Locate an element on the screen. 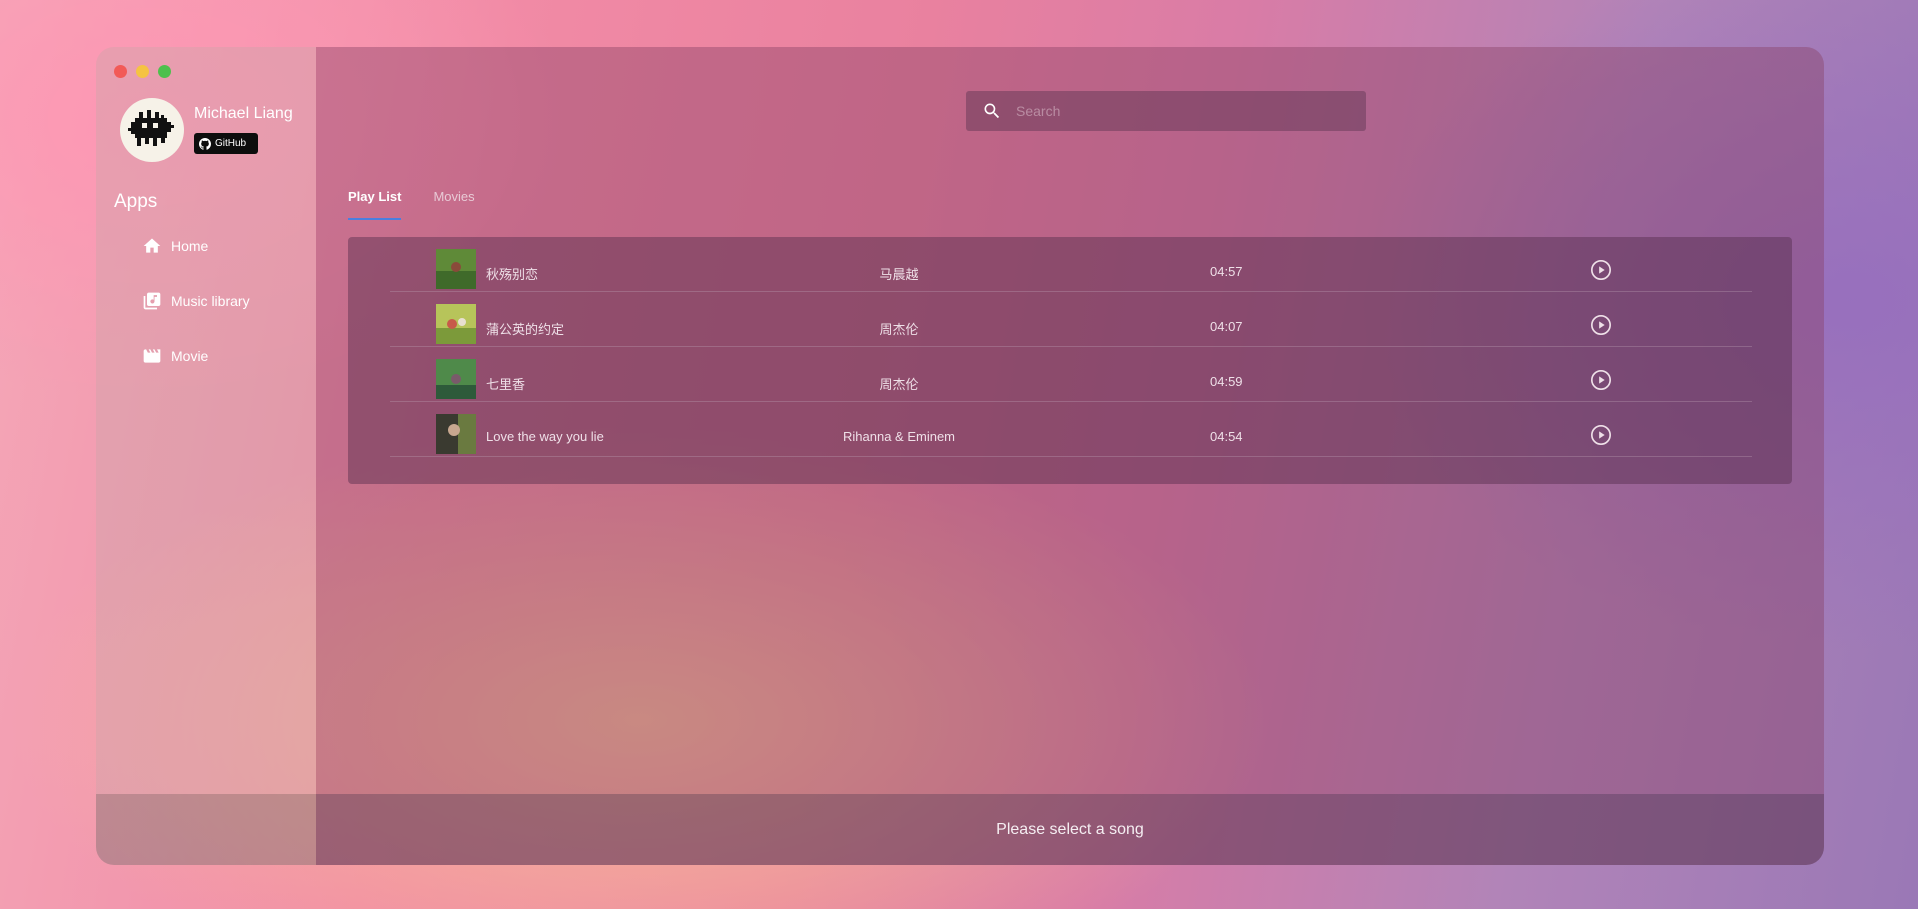  player-status-text: Please select a song is located at coordinates (1070, 829).